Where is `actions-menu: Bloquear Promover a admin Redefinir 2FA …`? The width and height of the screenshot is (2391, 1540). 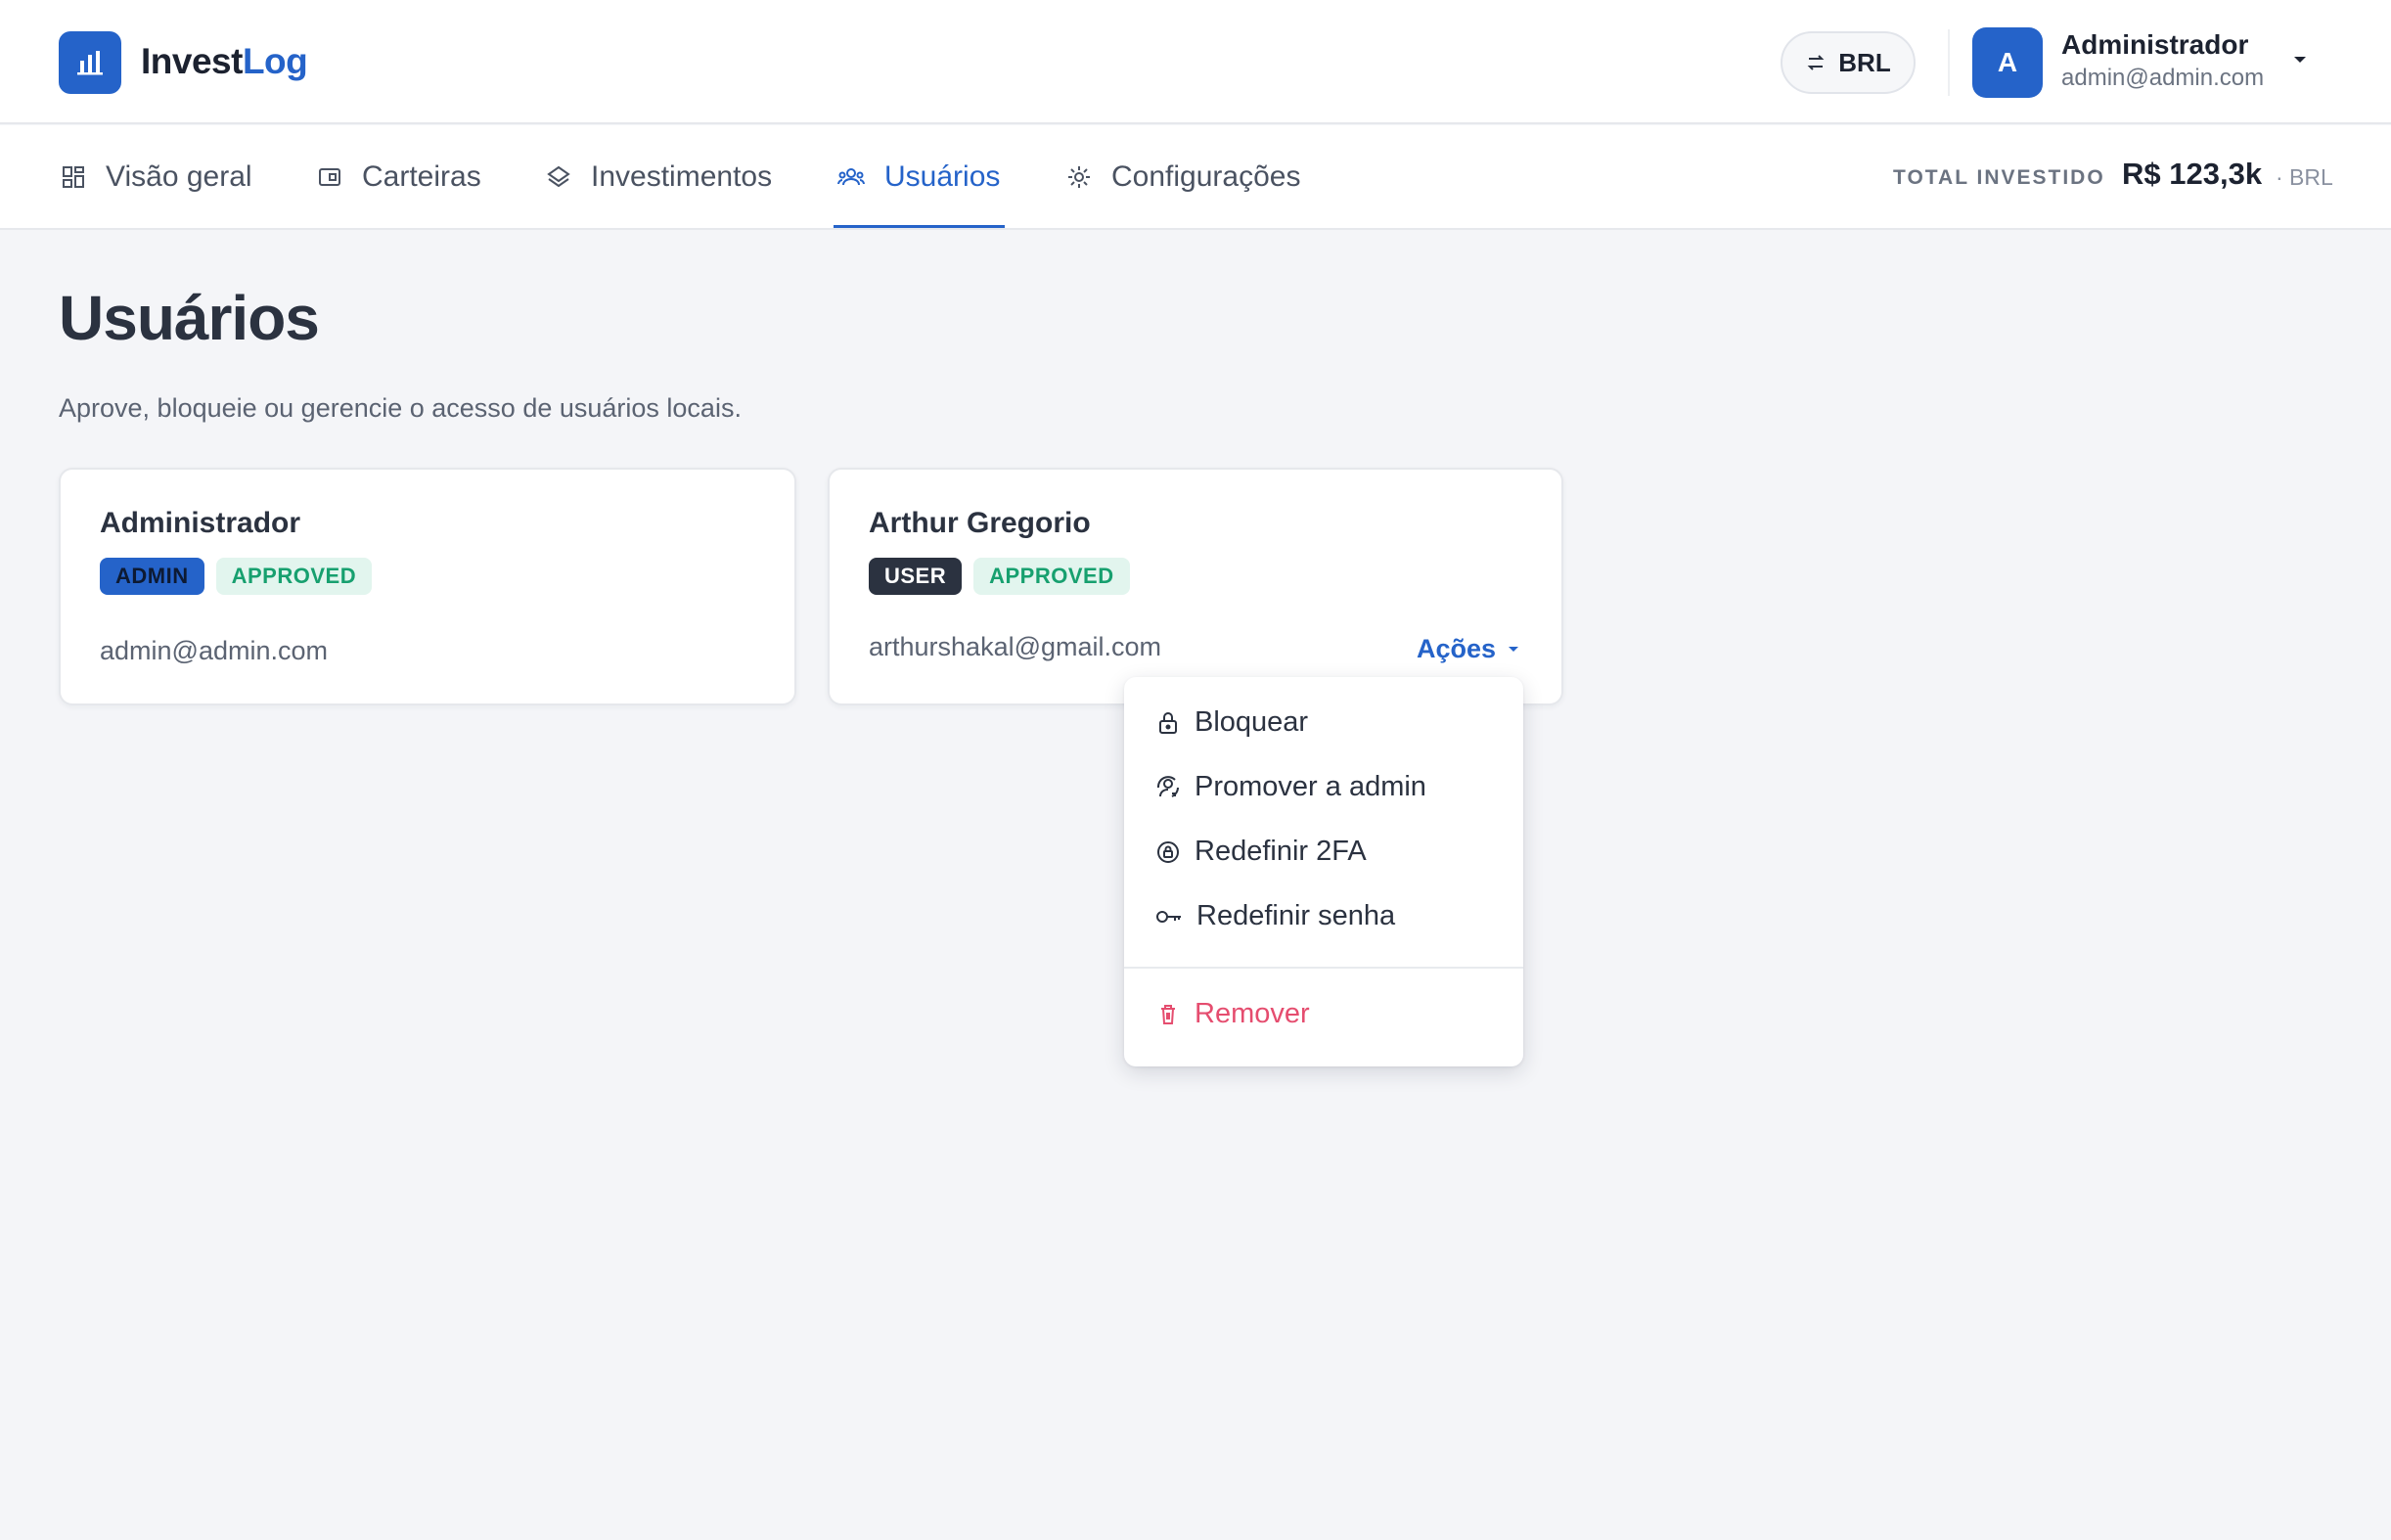
actions-menu: Bloquear Promover a admin Redefinir 2FA … is located at coordinates (1323, 871).